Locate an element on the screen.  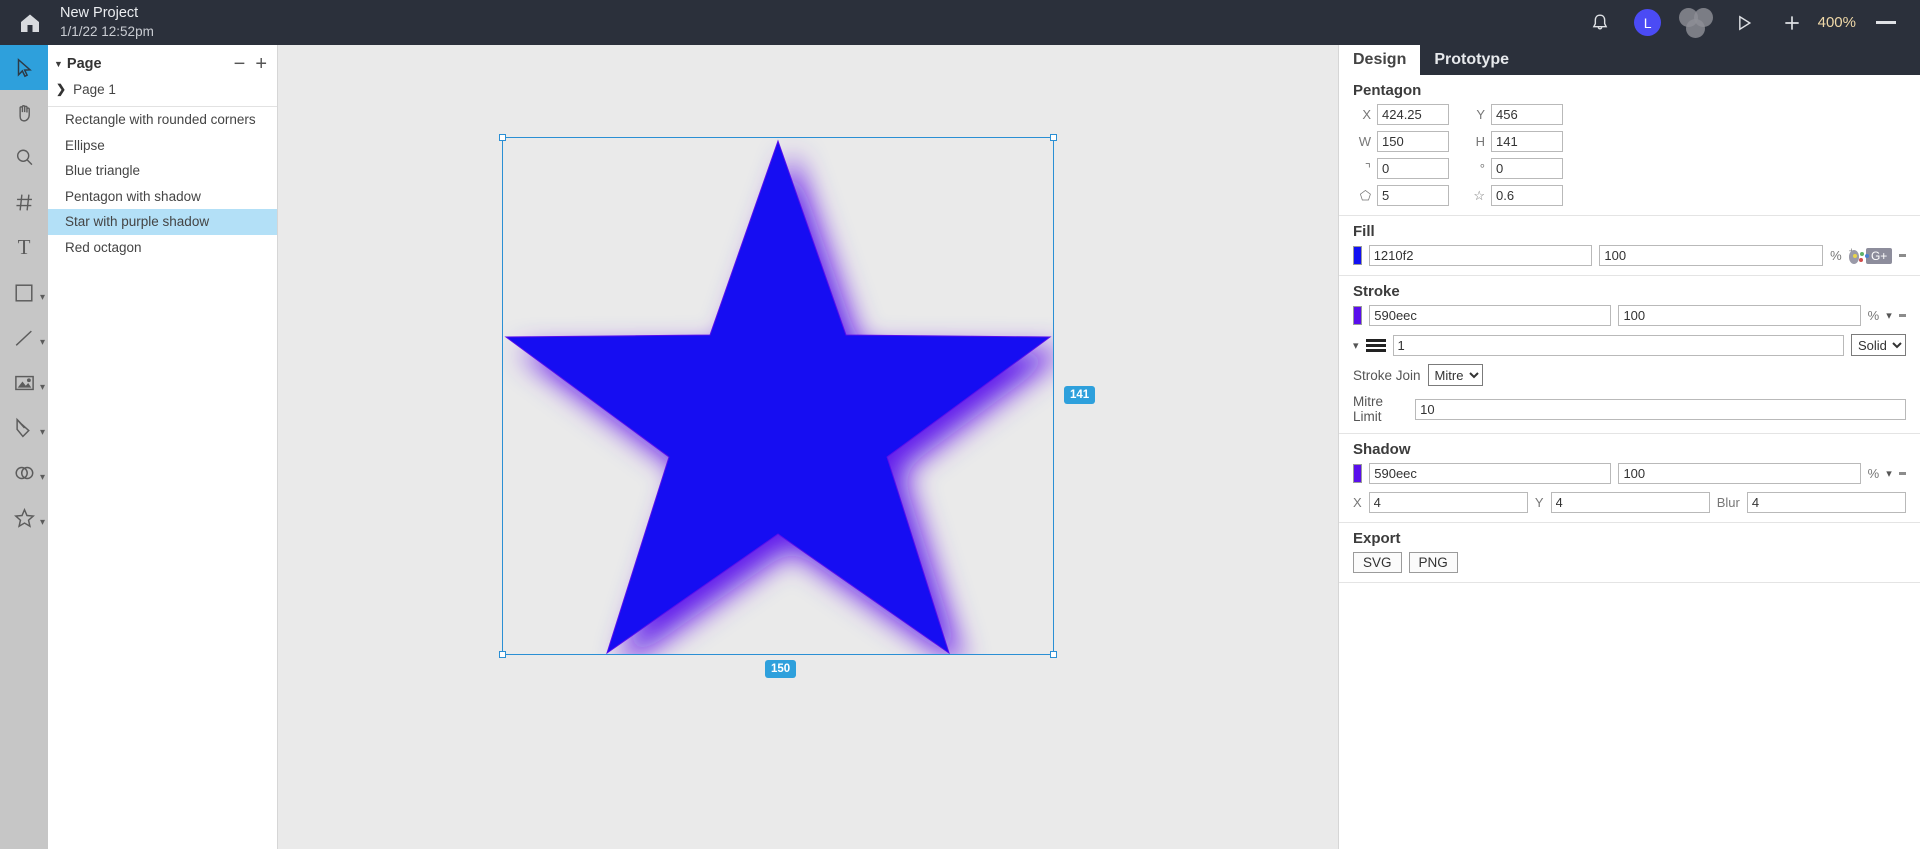
shadow-blur-input is located at coordinates (1826, 502).